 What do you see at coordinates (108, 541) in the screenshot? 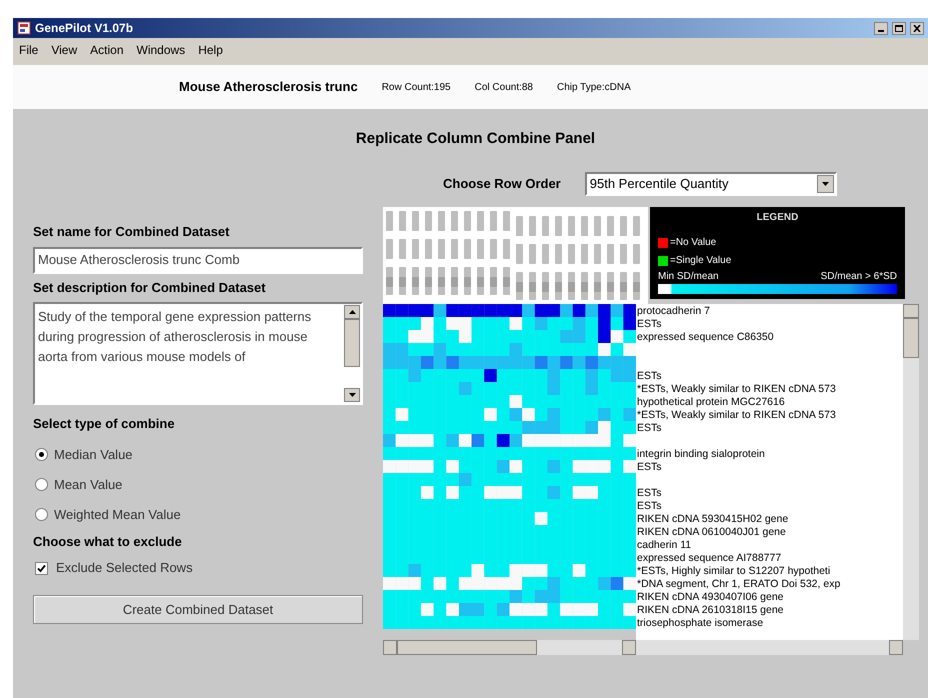
I see `section-label: Choose what to exclude` at bounding box center [108, 541].